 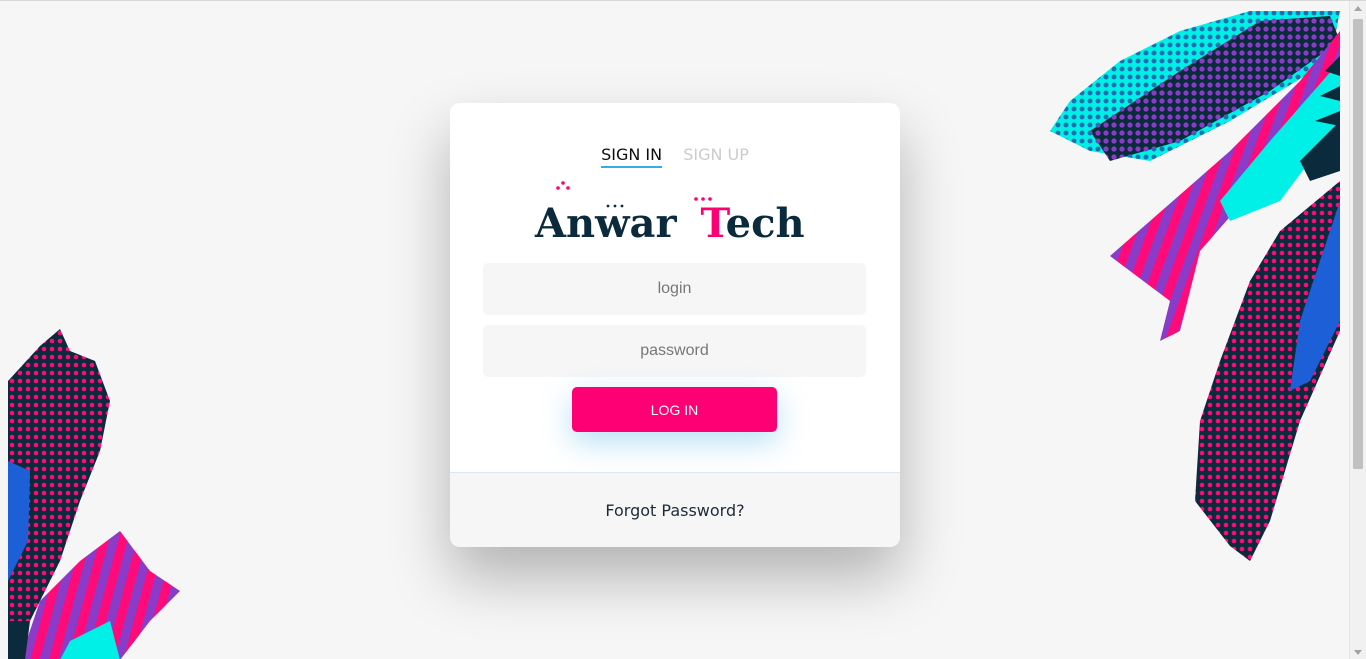 What do you see at coordinates (765, 223) in the screenshot?
I see `logo-text-ech: ech` at bounding box center [765, 223].